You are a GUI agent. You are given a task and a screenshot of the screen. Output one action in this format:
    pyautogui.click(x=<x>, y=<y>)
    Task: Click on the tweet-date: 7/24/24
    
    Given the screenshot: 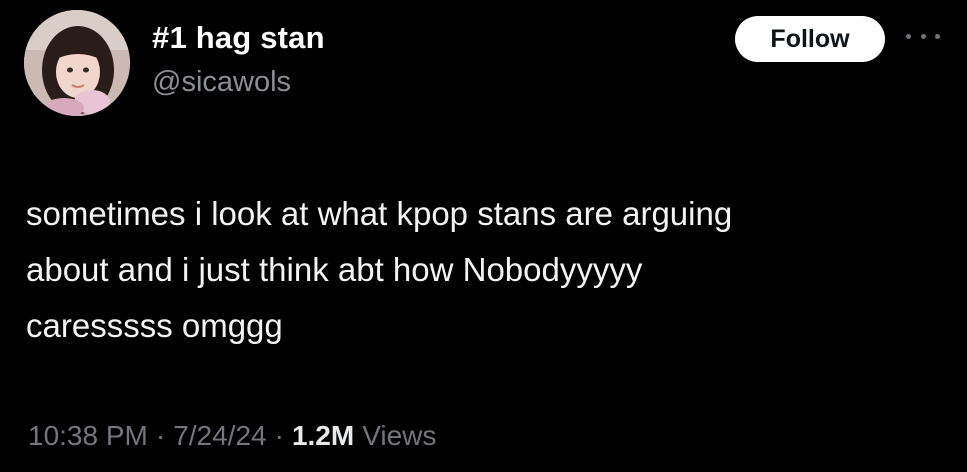 What is the action you would take?
    pyautogui.click(x=219, y=436)
    